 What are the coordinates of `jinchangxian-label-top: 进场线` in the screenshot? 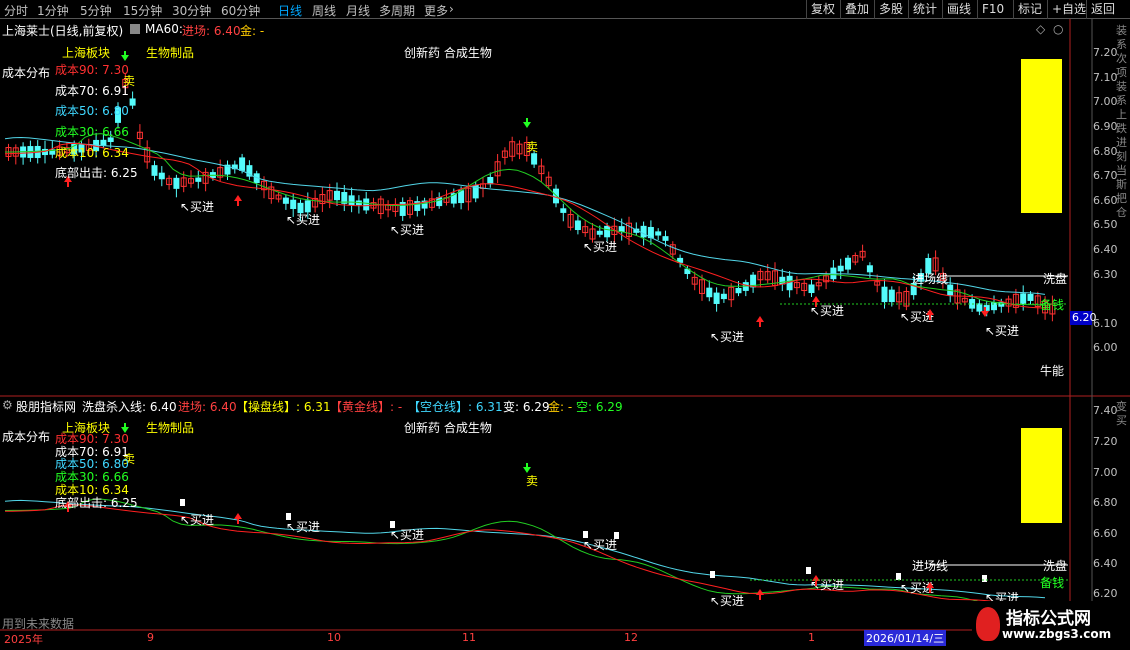 It's located at (930, 279).